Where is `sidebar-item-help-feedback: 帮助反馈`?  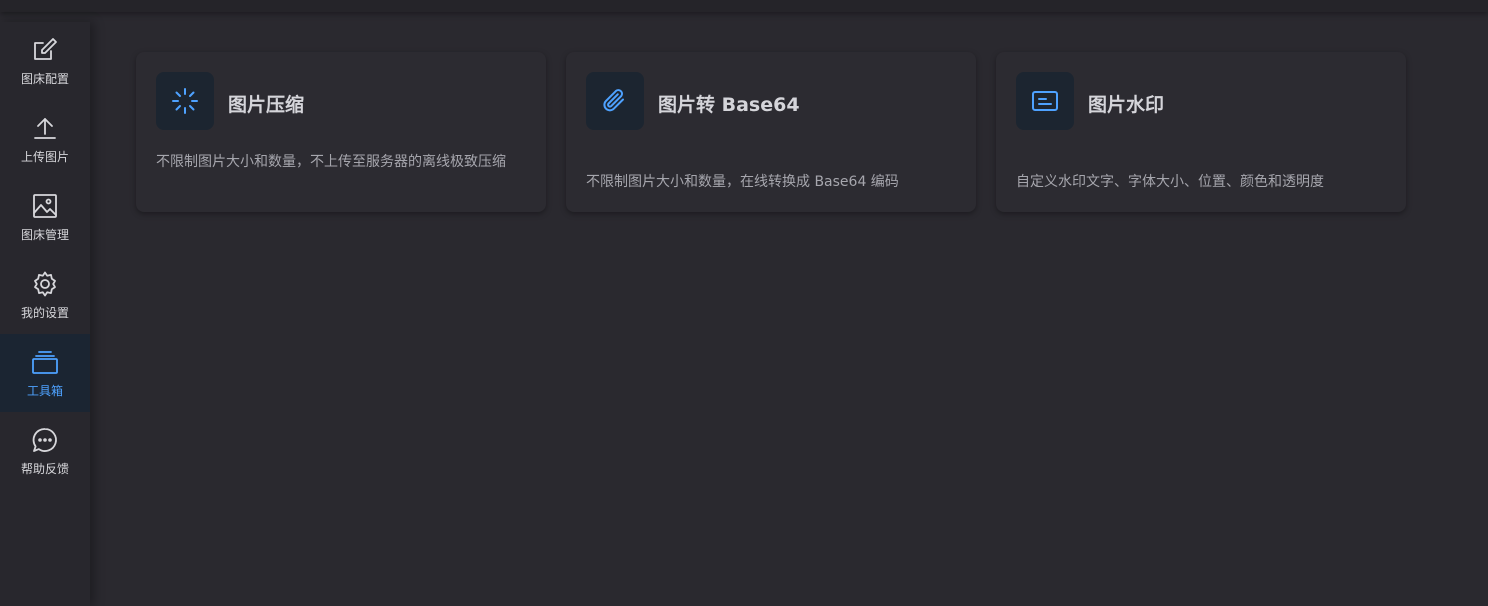
sidebar-item-help-feedback: 帮助反馈 is located at coordinates (45, 451).